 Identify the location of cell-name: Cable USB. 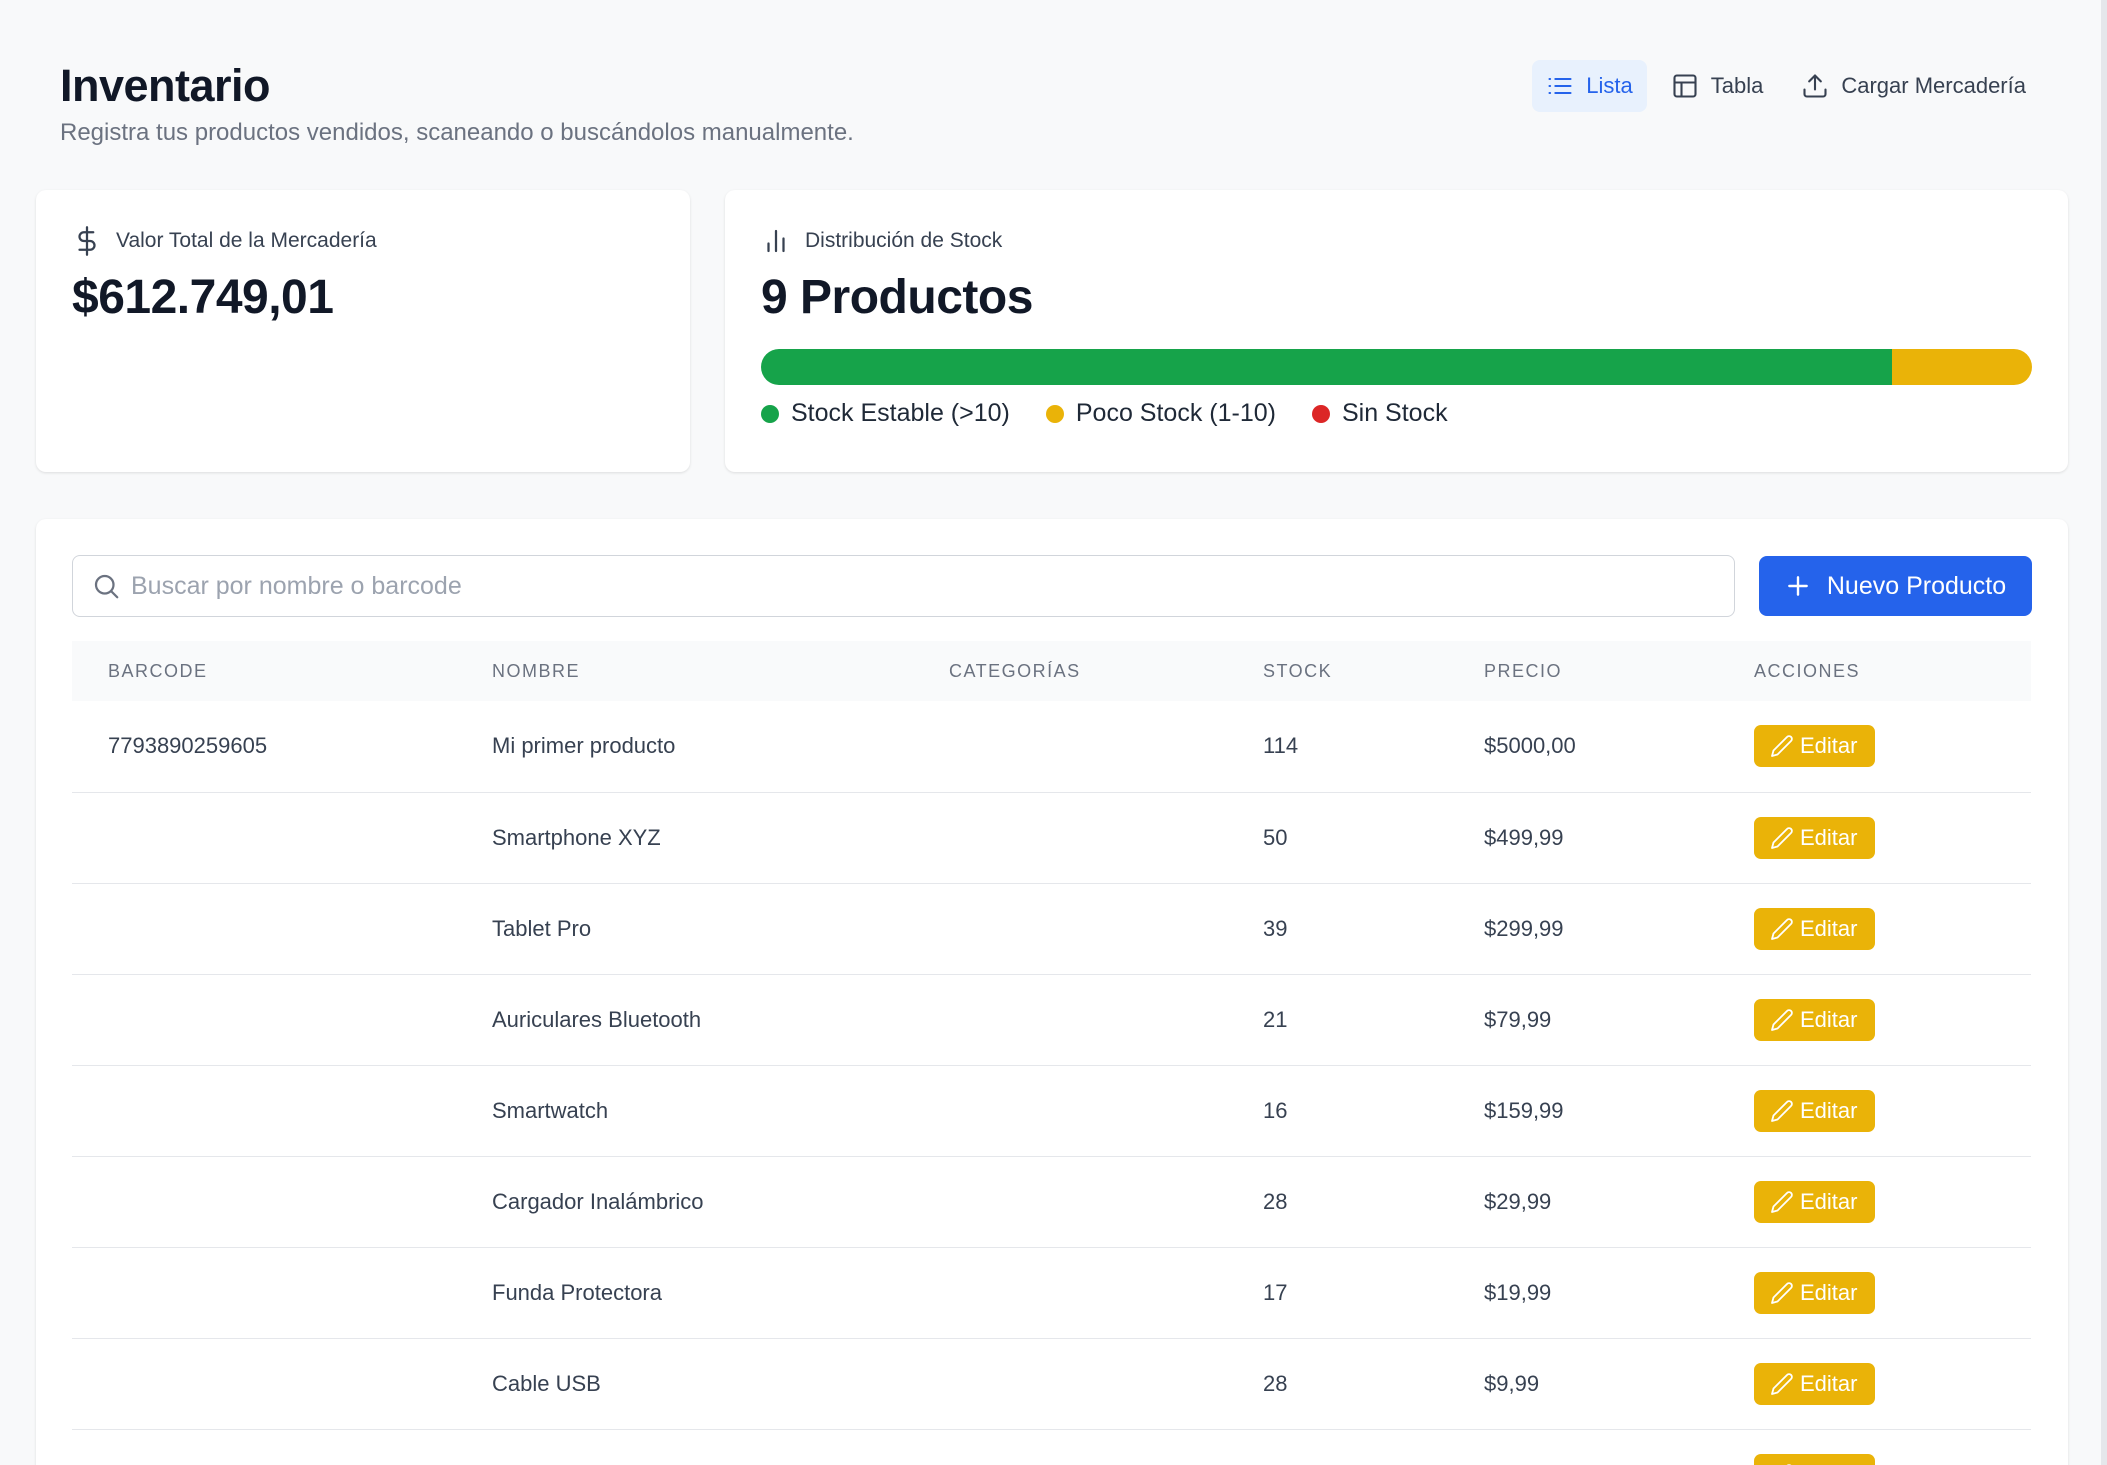
(546, 1383).